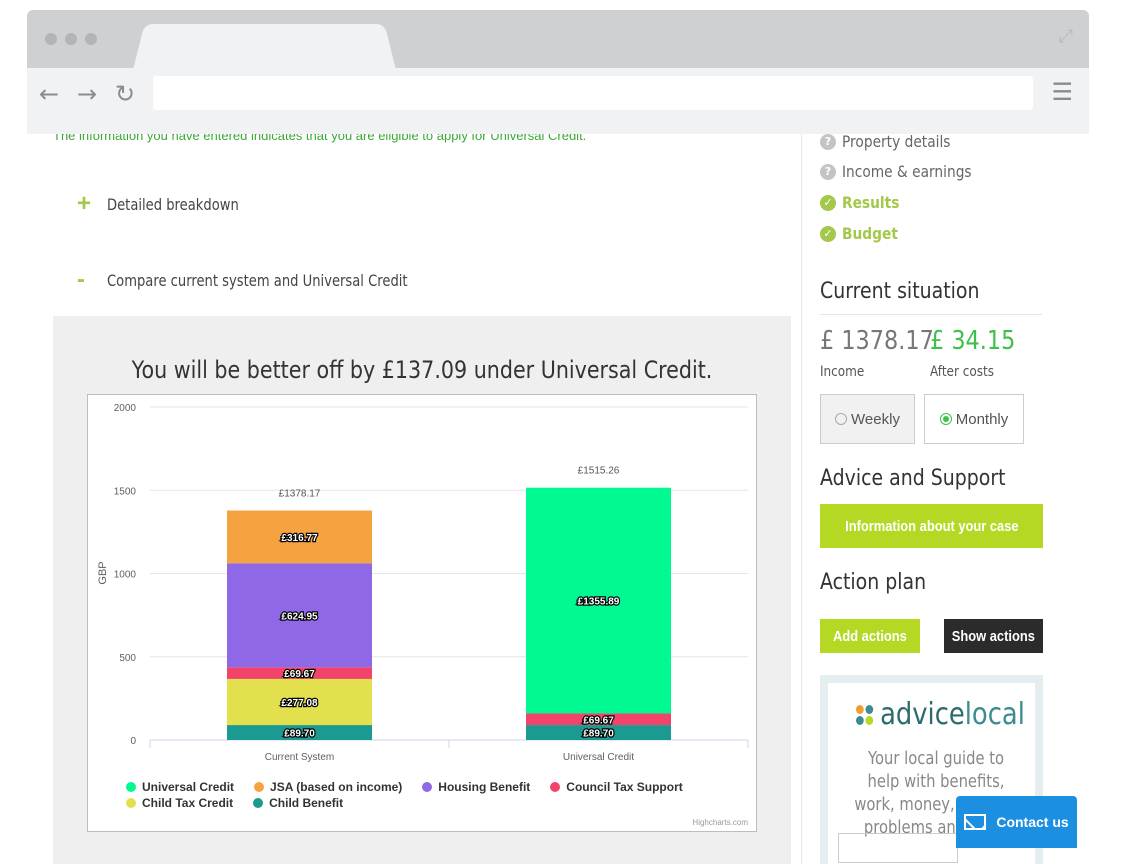 This screenshot has width=1130, height=864. What do you see at coordinates (842, 372) in the screenshot?
I see `income-label: Income` at bounding box center [842, 372].